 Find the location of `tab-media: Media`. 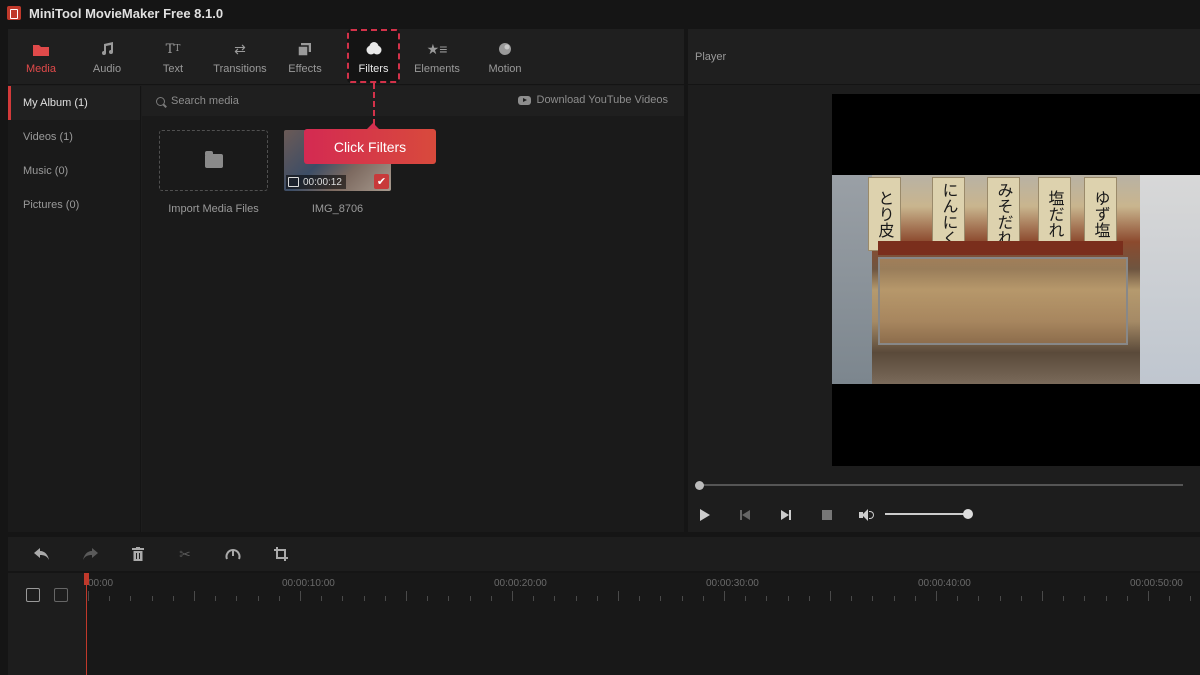

tab-media: Media is located at coordinates (41, 57).